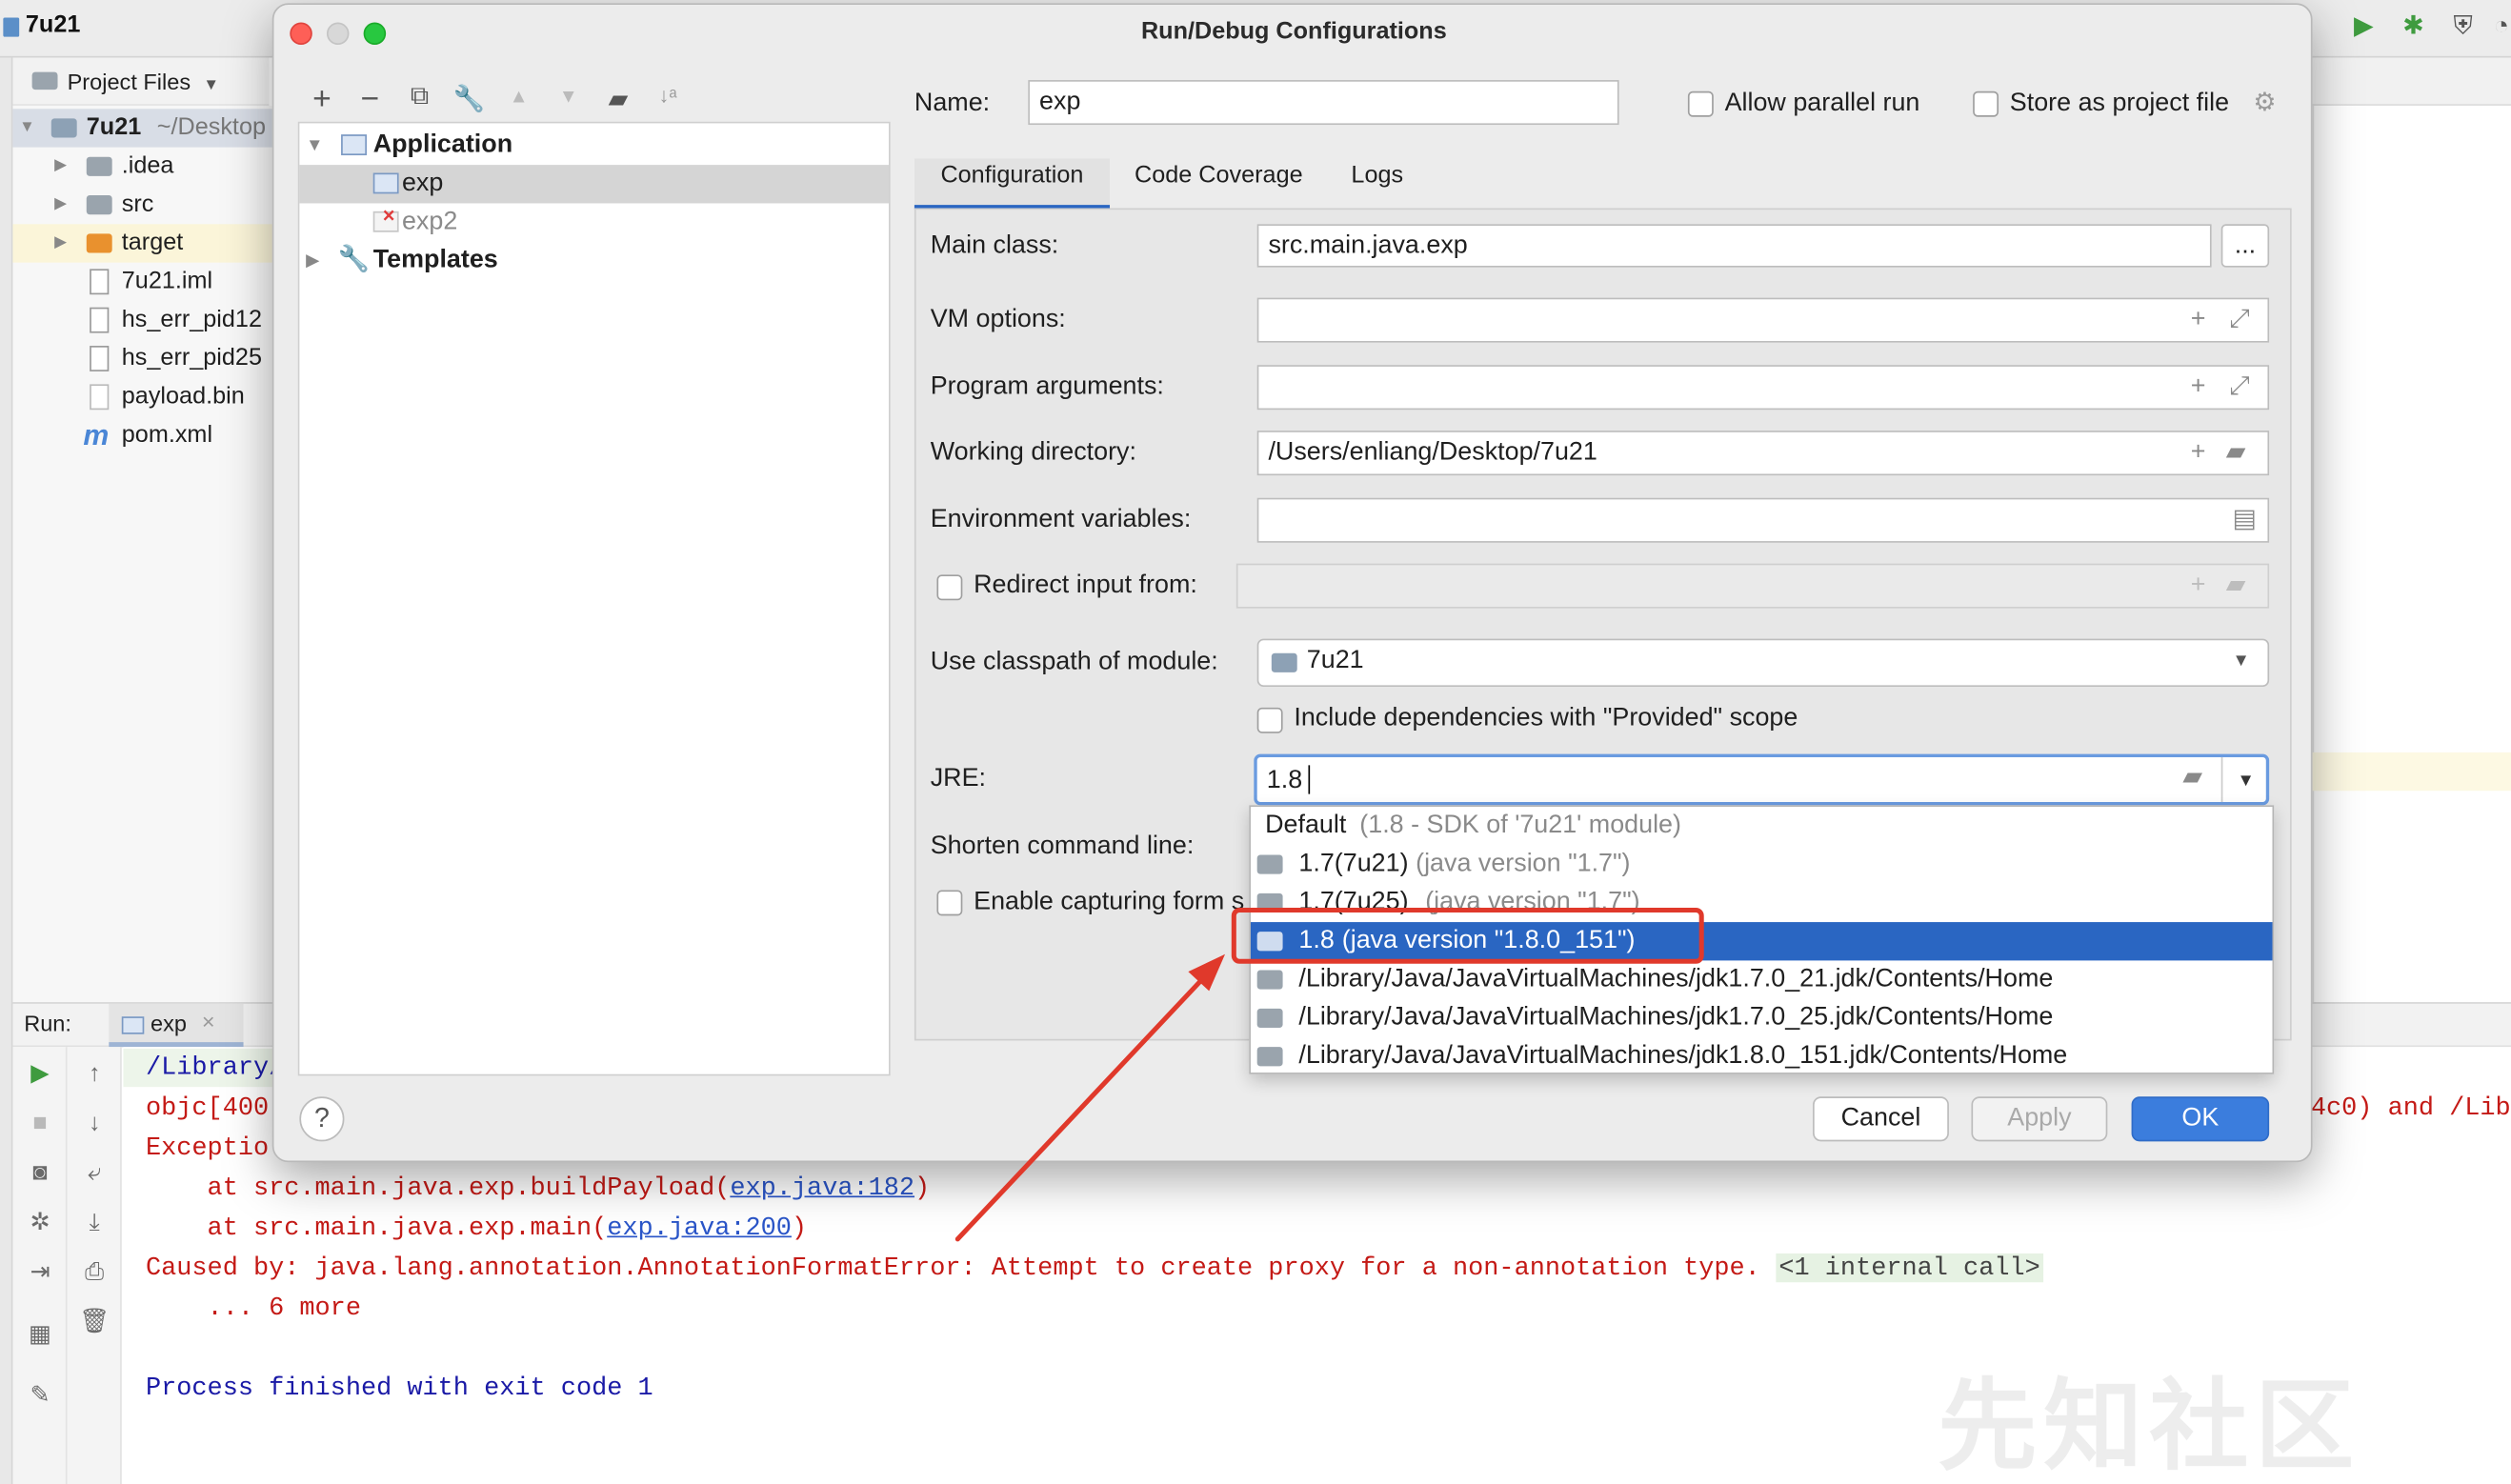 The width and height of the screenshot is (2511, 1484). Describe the element at coordinates (1763, 663) in the screenshot. I see `classpath-dropdown: 7u21 ▼` at that location.